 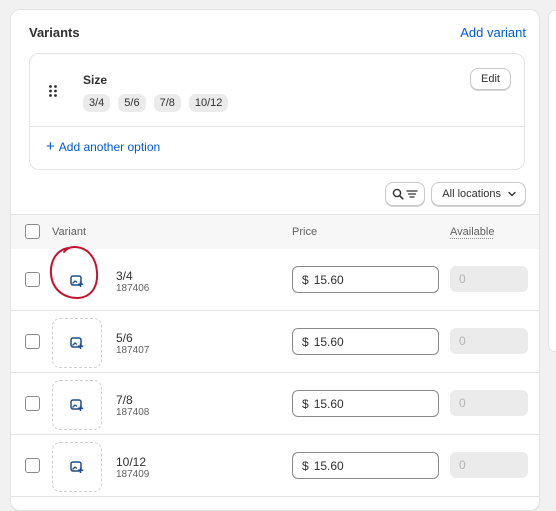 I want to click on table-toolbar: All locations, so click(x=455, y=194).